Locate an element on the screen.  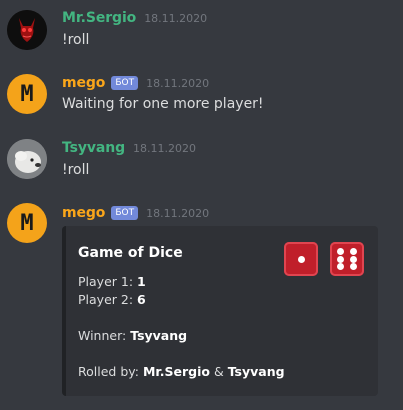
rolled-by-user-2: Tsyvang is located at coordinates (256, 371).